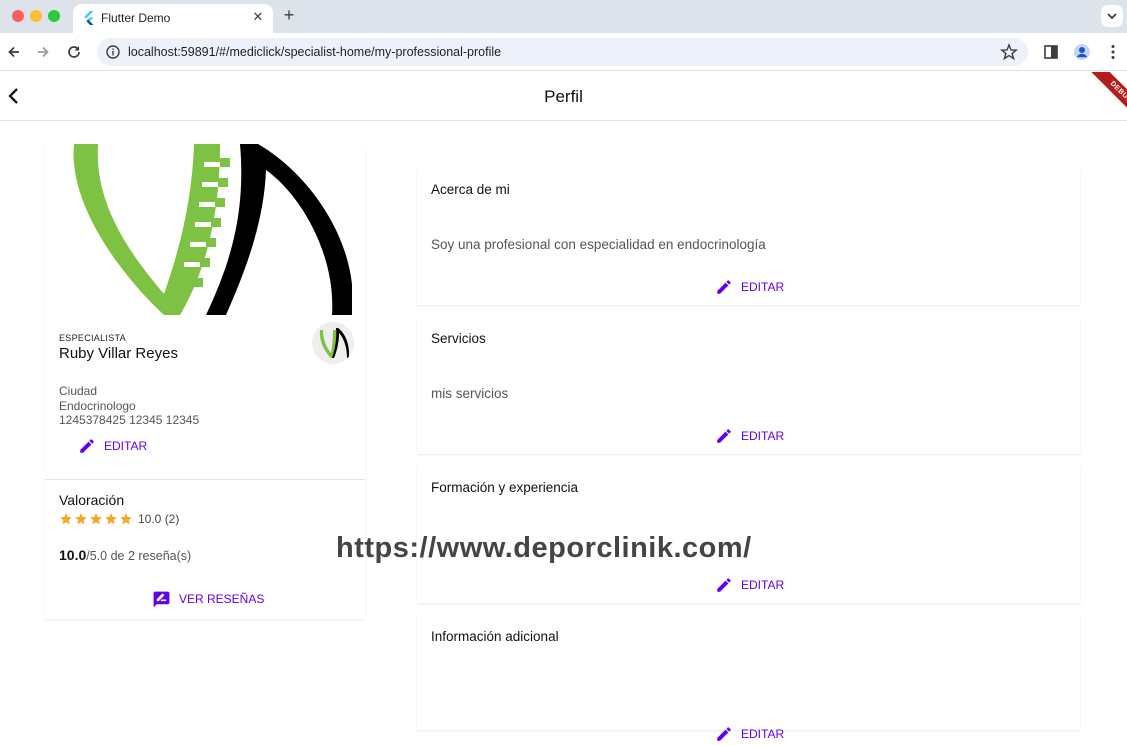 Image resolution: width=1127 pixels, height=745 pixels. Describe the element at coordinates (1051, 52) in the screenshot. I see `side-panel-icon` at that location.